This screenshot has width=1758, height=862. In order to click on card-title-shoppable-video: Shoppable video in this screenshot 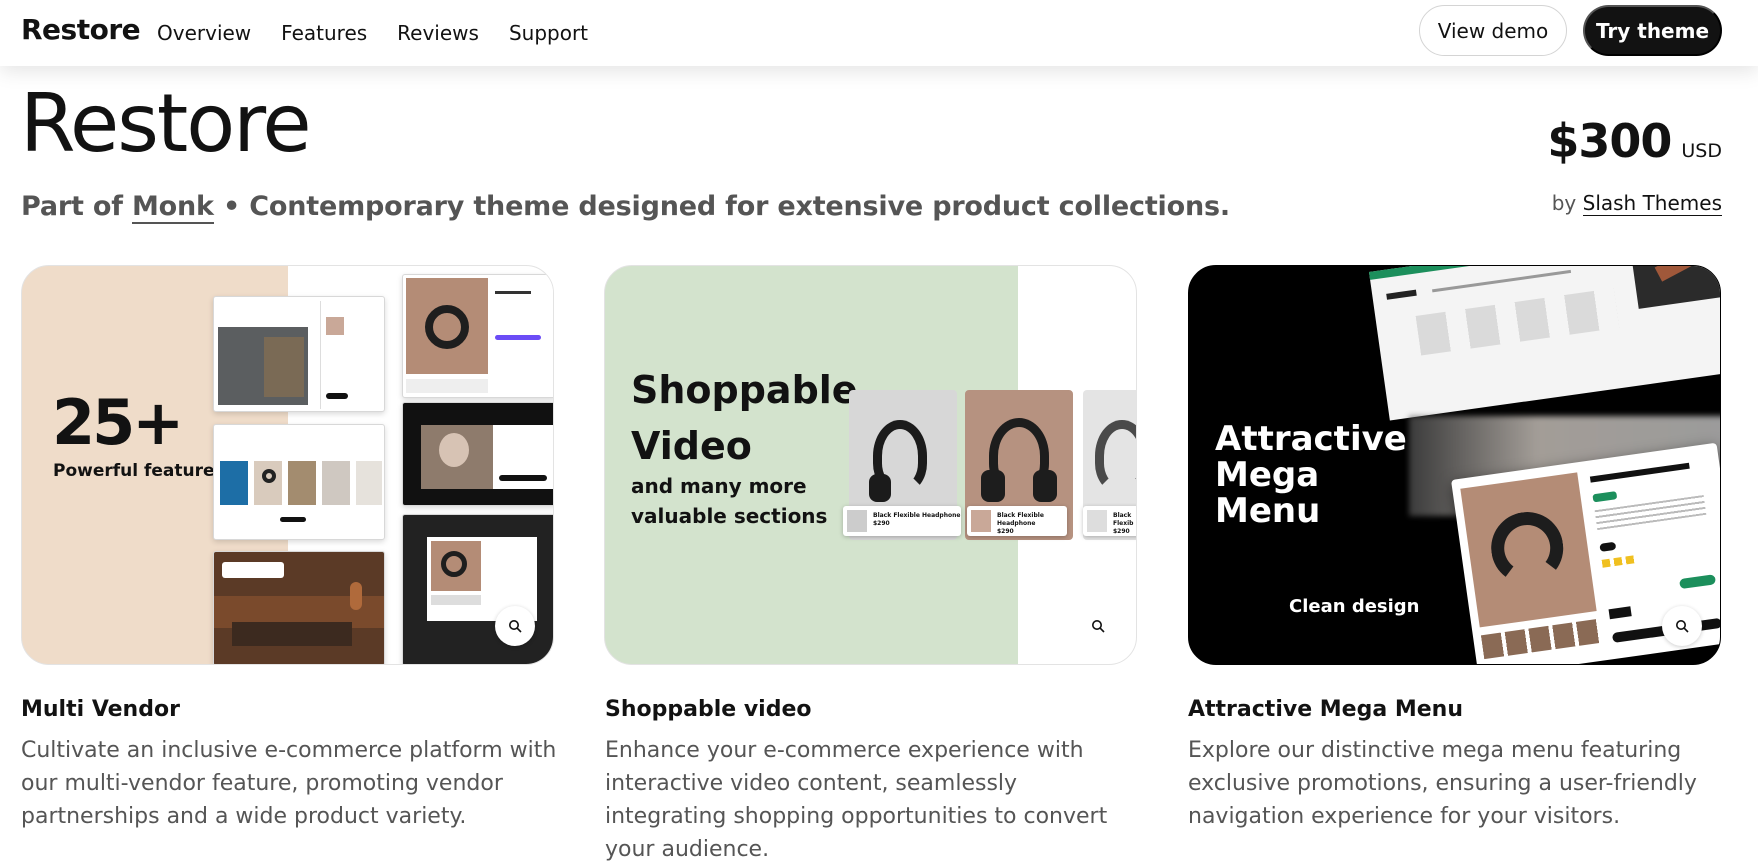, I will do `click(708, 709)`.